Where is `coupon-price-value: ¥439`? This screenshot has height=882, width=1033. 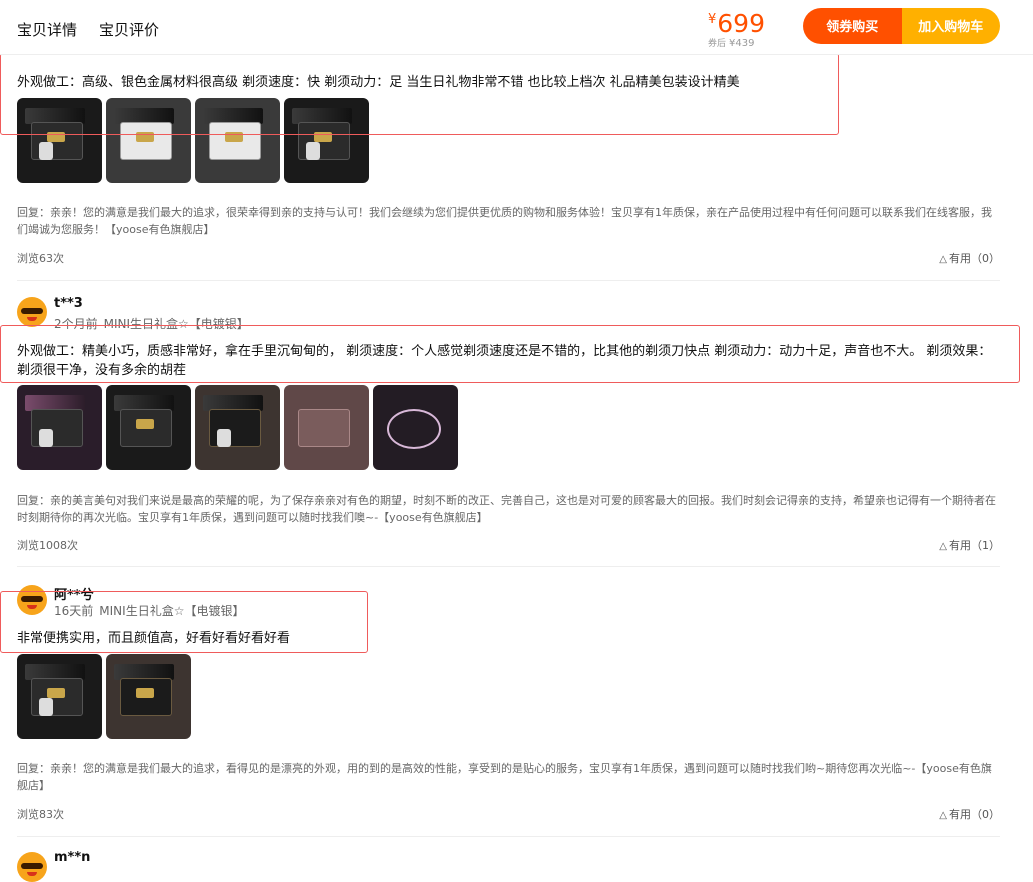 coupon-price-value: ¥439 is located at coordinates (742, 43).